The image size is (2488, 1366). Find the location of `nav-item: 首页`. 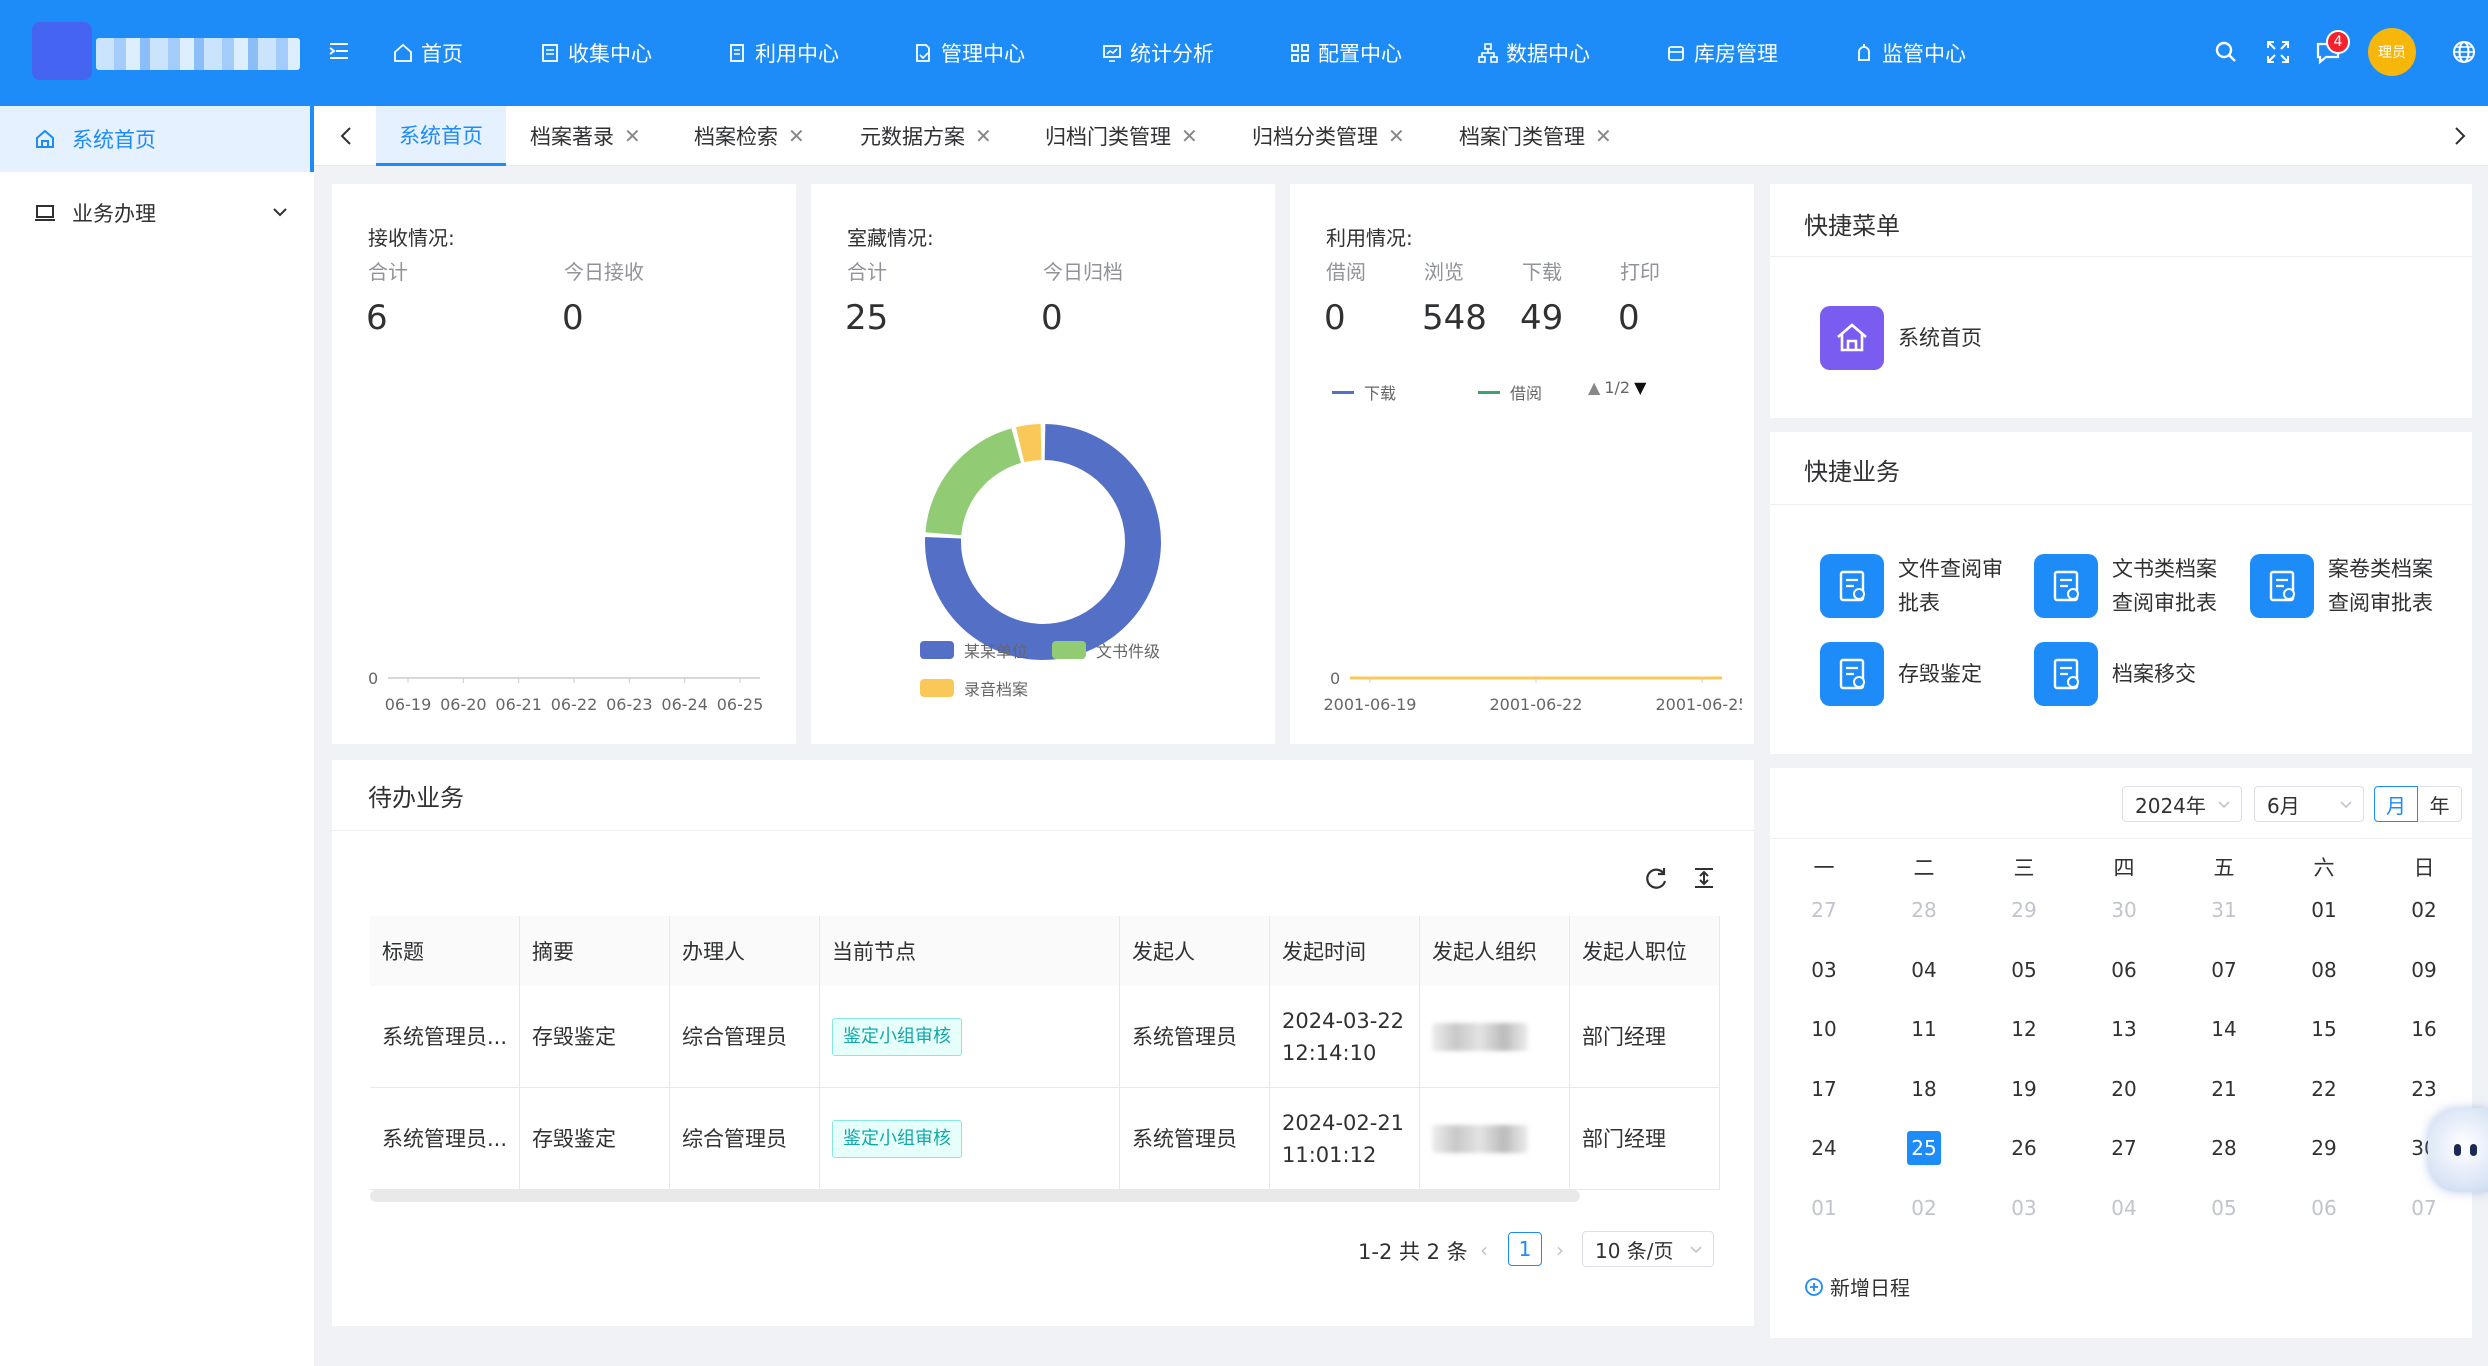

nav-item: 首页 is located at coordinates (428, 53).